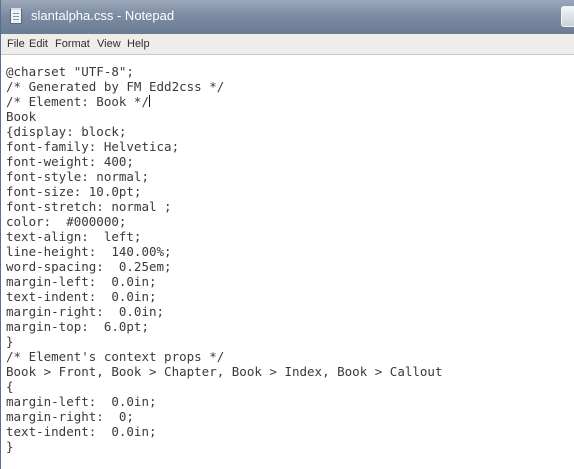  What do you see at coordinates (93, 146) in the screenshot?
I see `editor-line: font-family: Helvetica;` at bounding box center [93, 146].